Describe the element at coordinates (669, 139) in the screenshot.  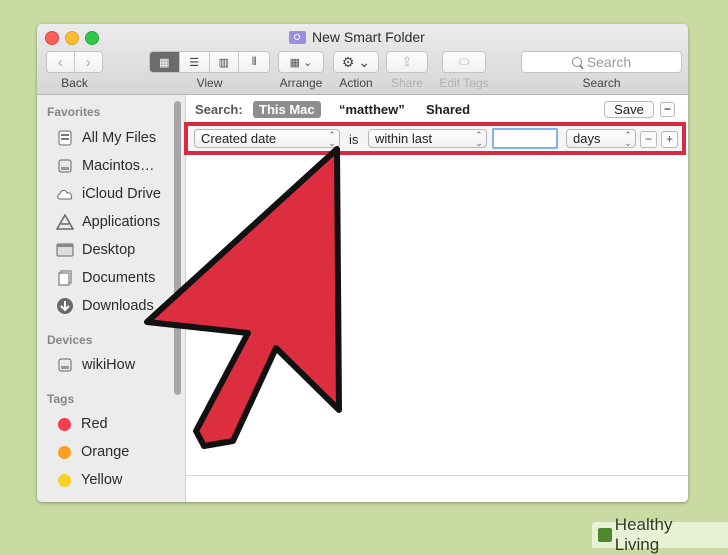
I see `add-criteria-button: +` at that location.